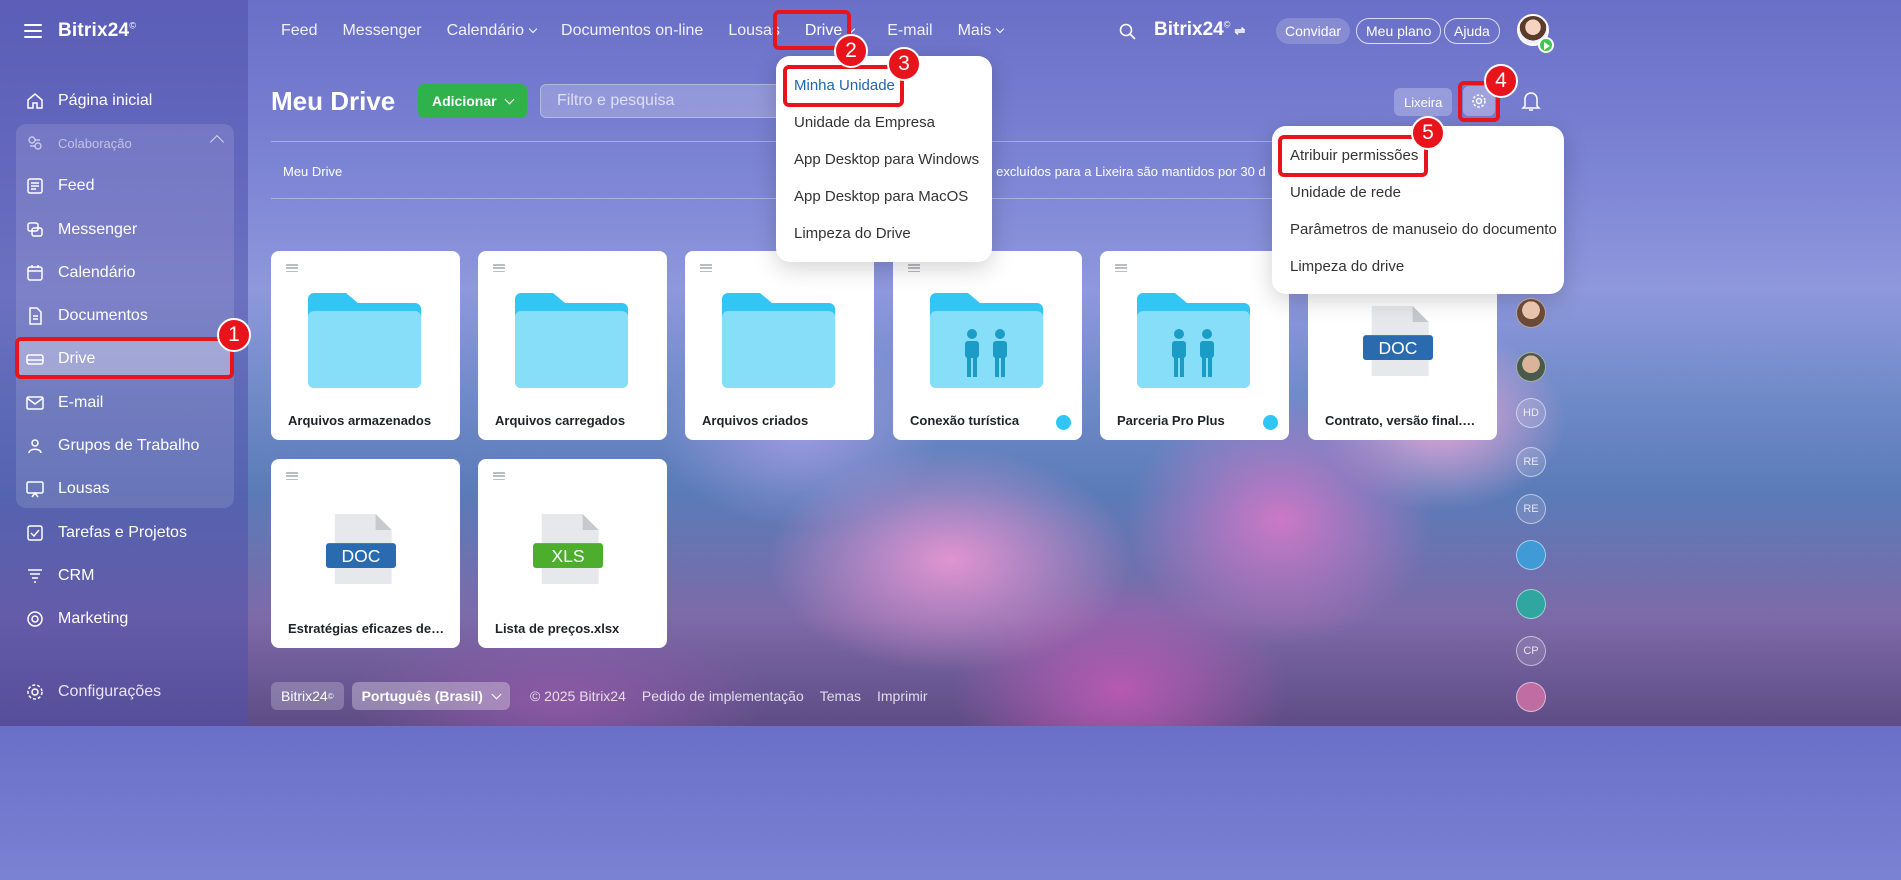 The height and width of the screenshot is (880, 1901). I want to click on sidebar-item-marketing: Marketing, so click(125, 619).